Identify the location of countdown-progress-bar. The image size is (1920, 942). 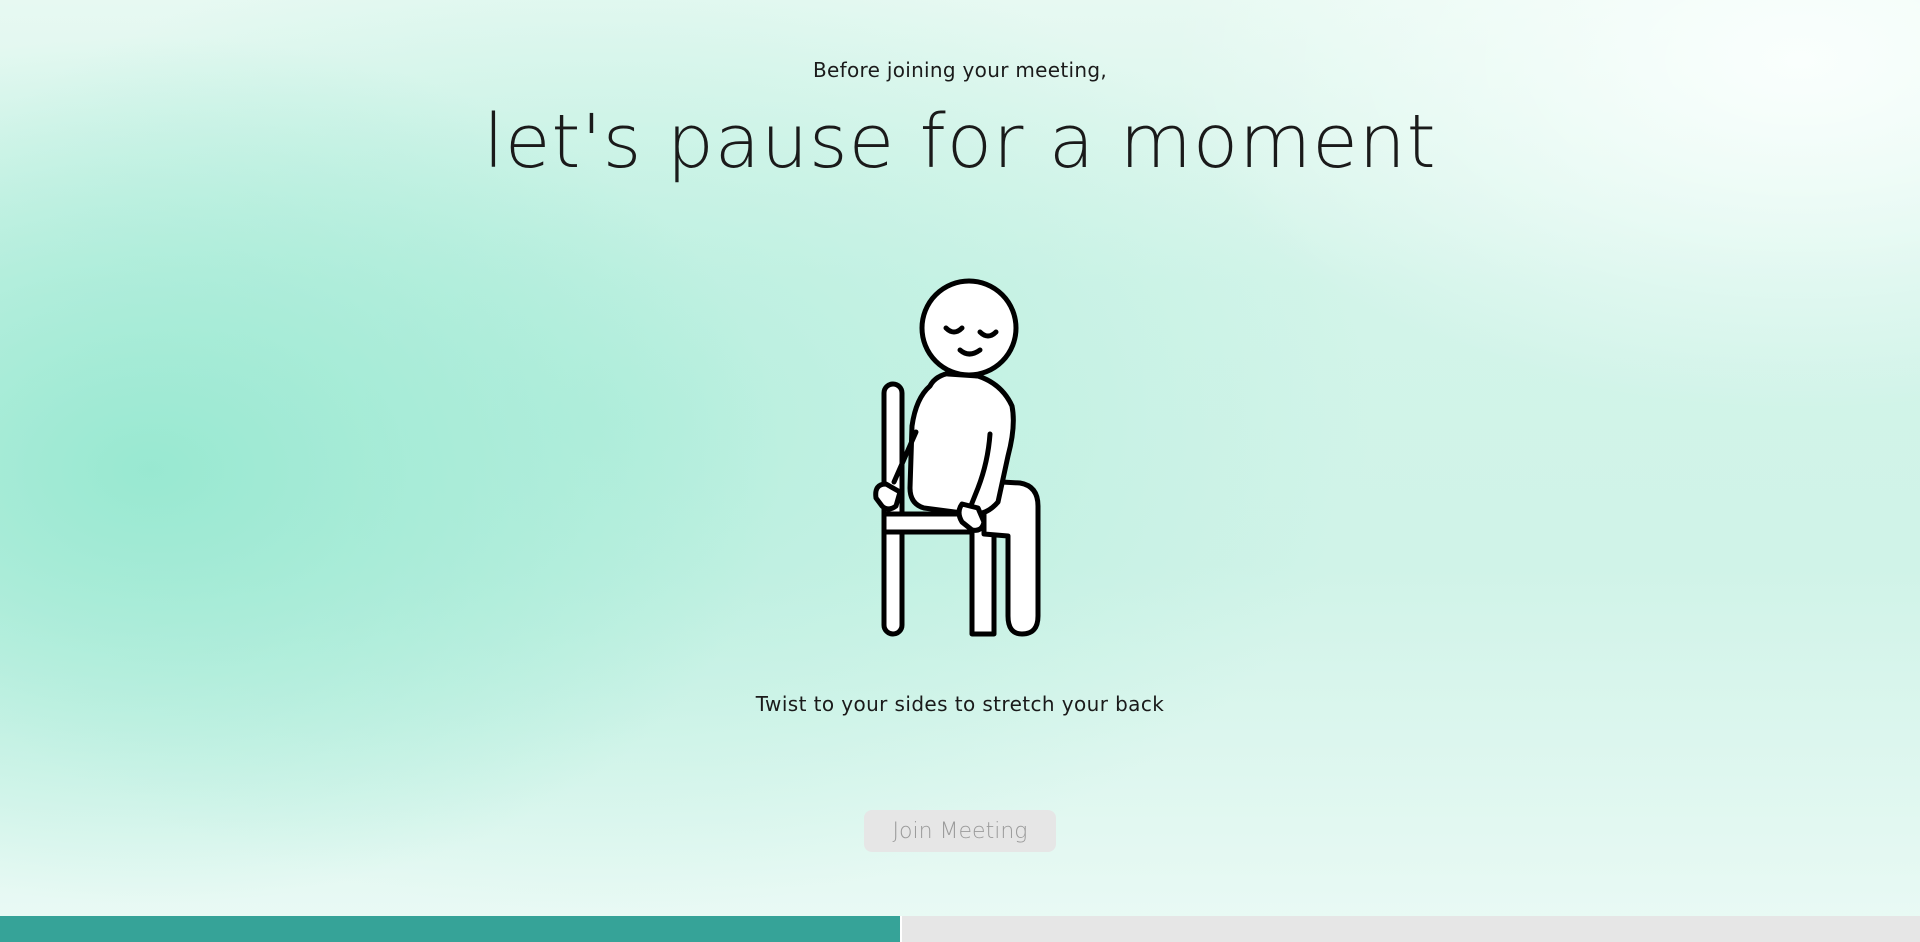
(960, 929).